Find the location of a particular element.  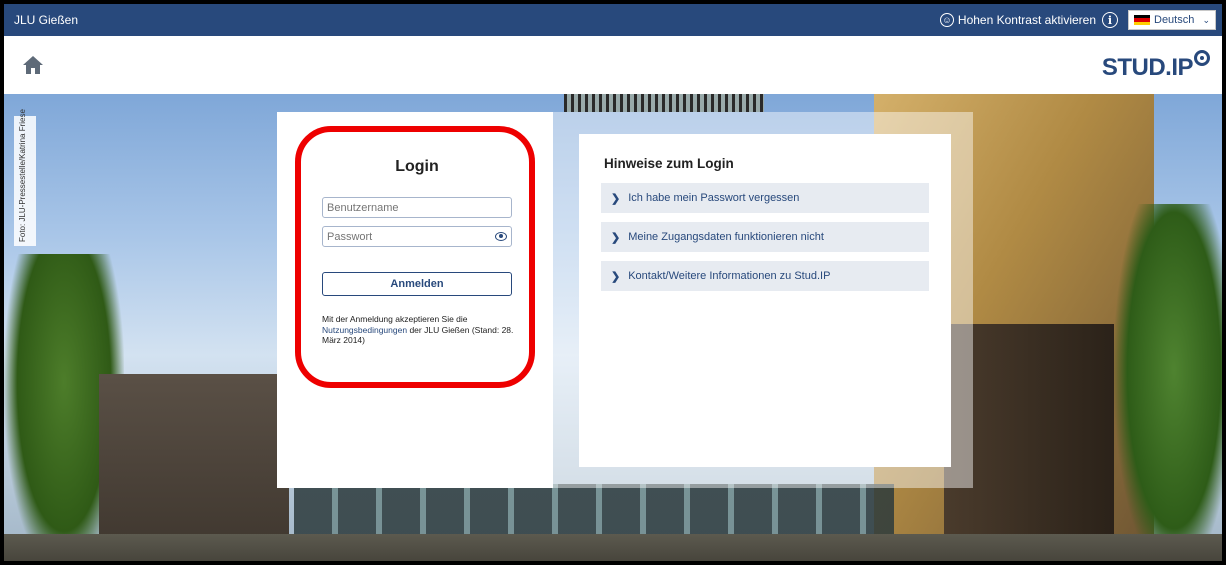

language-select: Deutsch ⌄ is located at coordinates (1172, 20).